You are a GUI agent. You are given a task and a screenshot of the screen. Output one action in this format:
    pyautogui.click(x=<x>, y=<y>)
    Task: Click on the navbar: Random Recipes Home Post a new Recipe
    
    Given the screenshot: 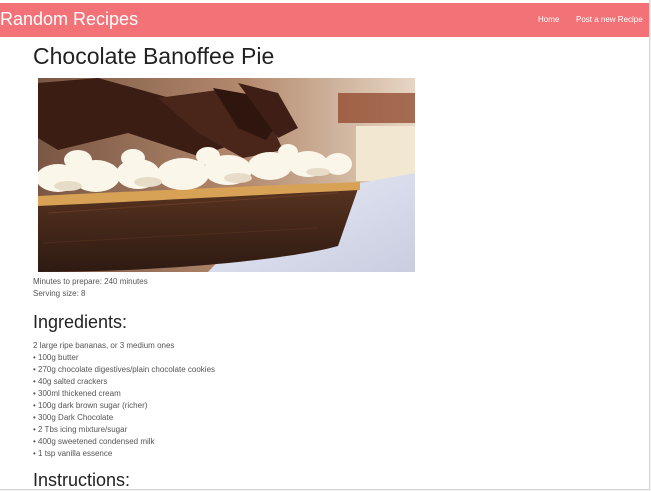 What is the action you would take?
    pyautogui.click(x=324, y=20)
    